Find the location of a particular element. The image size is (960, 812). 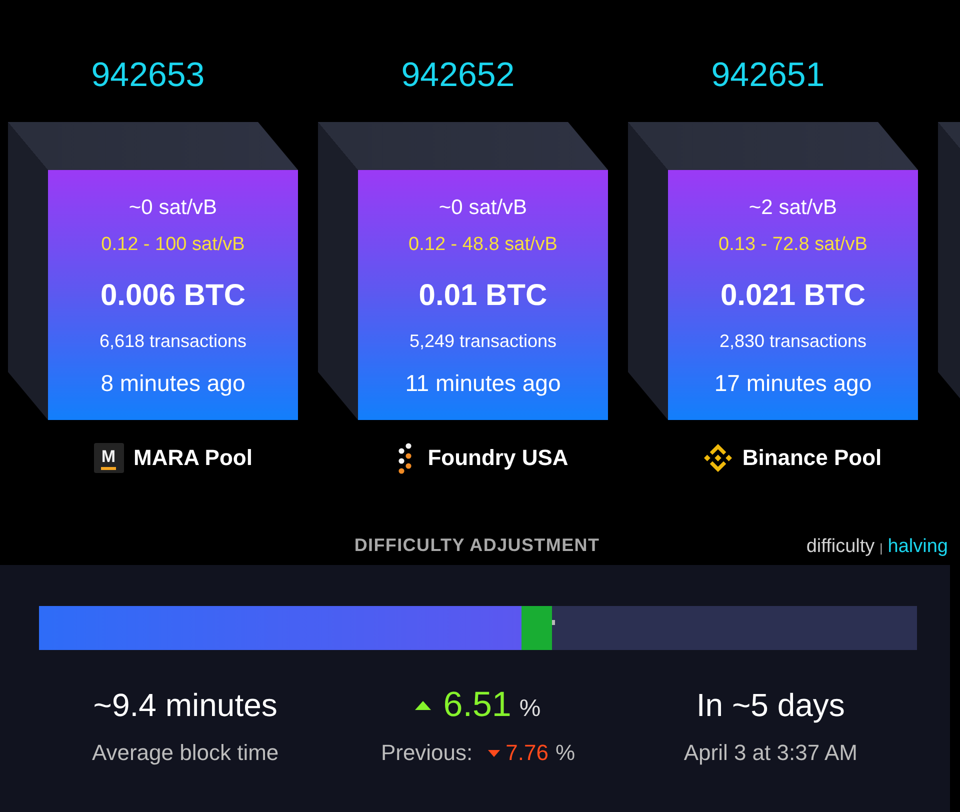

pool-name-link: Binance Pool is located at coordinates (812, 458).